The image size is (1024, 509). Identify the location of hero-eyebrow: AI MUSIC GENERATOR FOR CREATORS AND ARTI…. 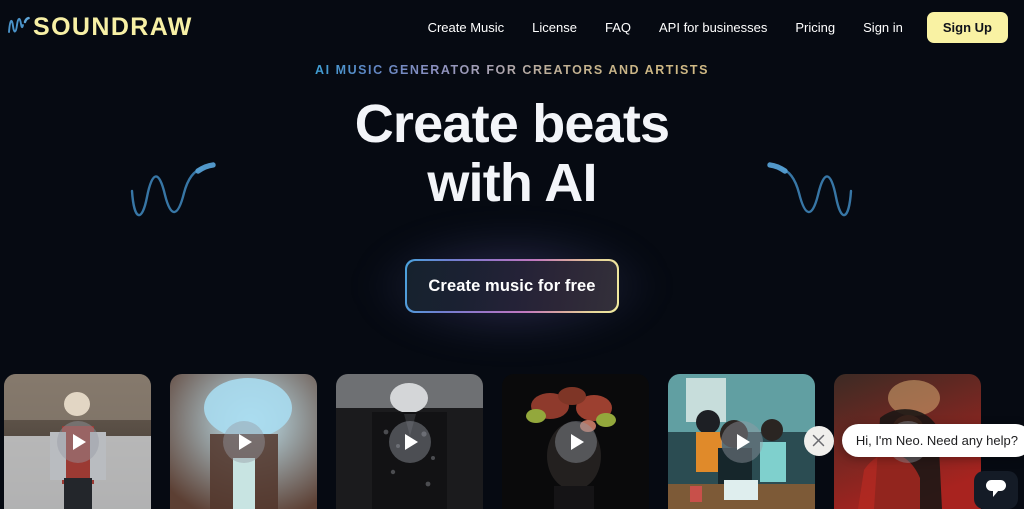
(512, 70).